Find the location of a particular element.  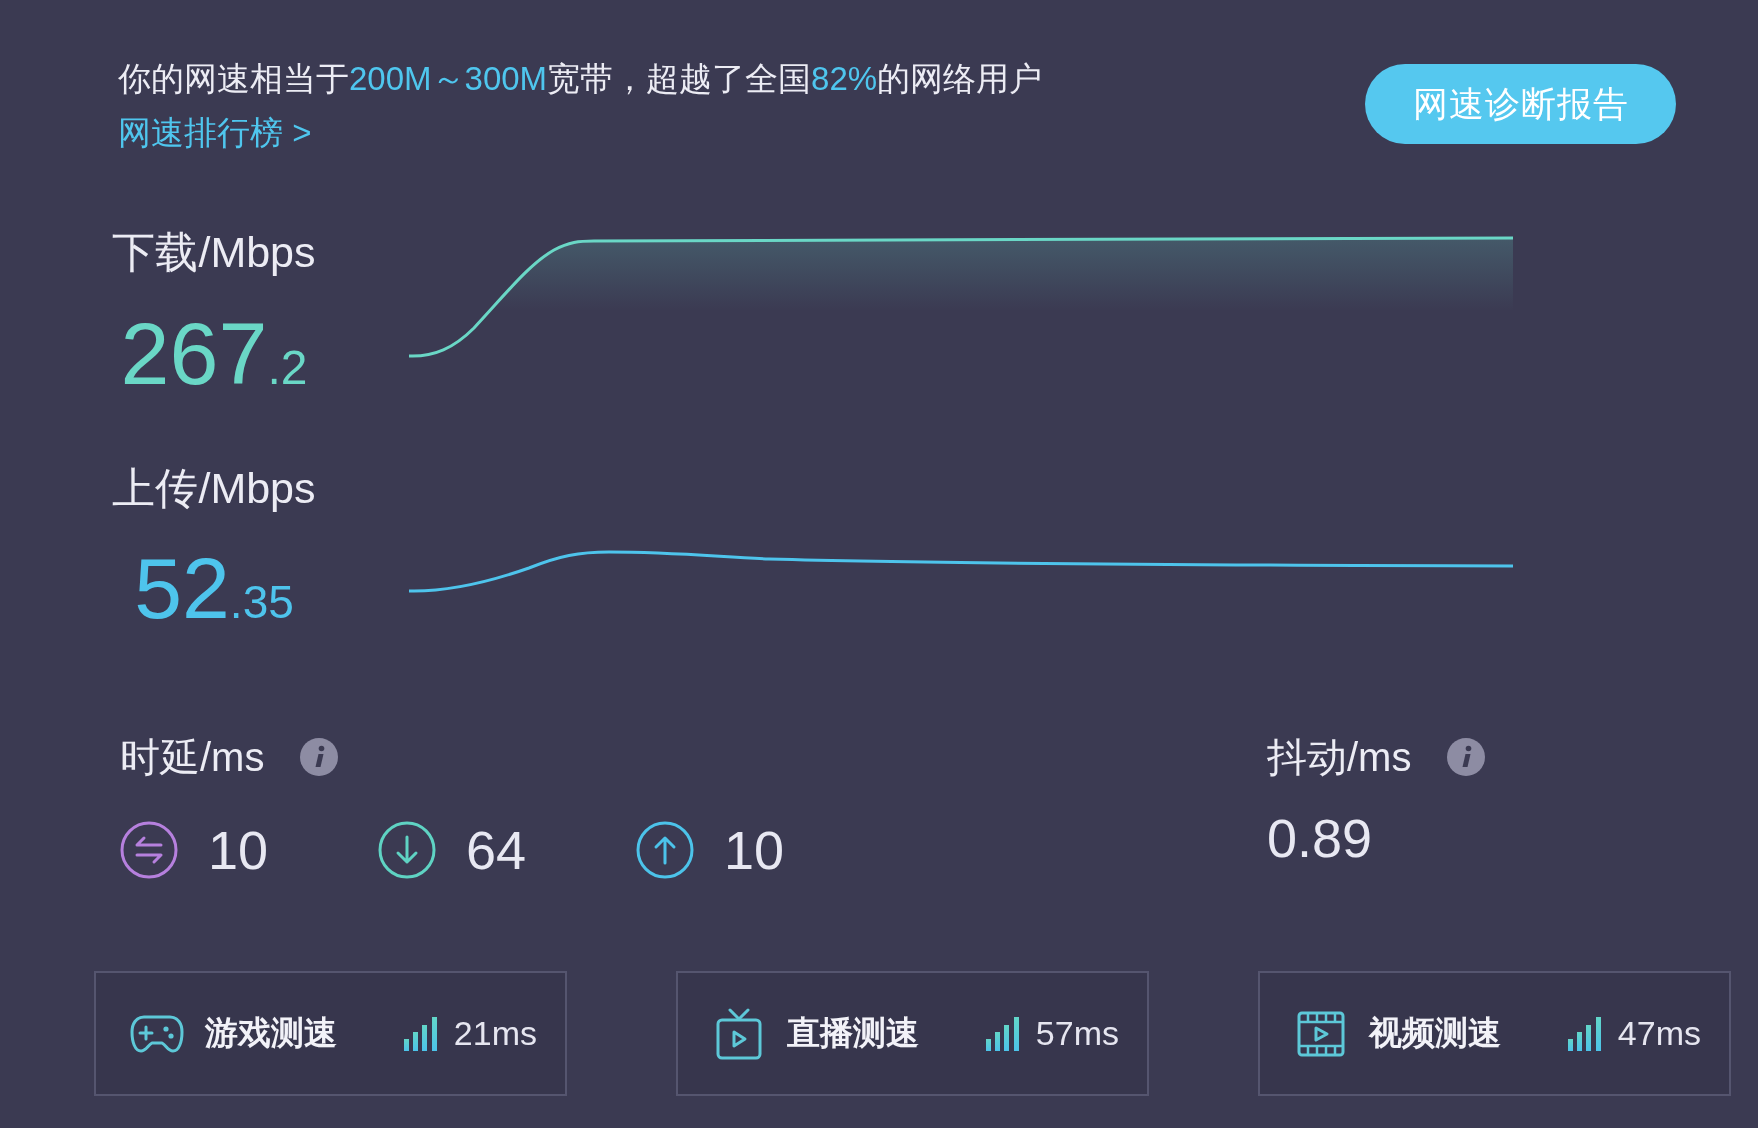

jitter-value: 0.89 is located at coordinates (1320, 838).